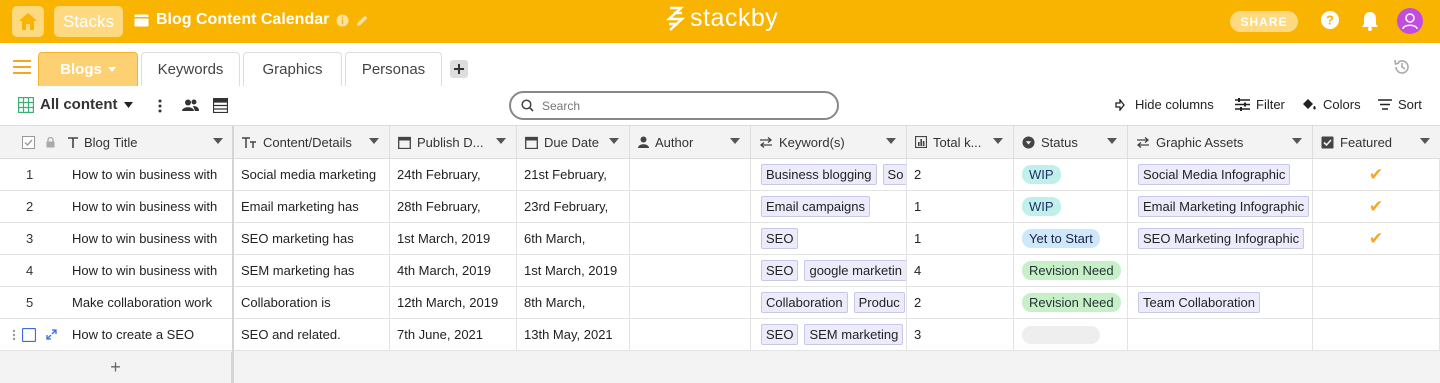 Image resolution: width=1440 pixels, height=383 pixels. I want to click on select-all-checkbox, so click(28, 142).